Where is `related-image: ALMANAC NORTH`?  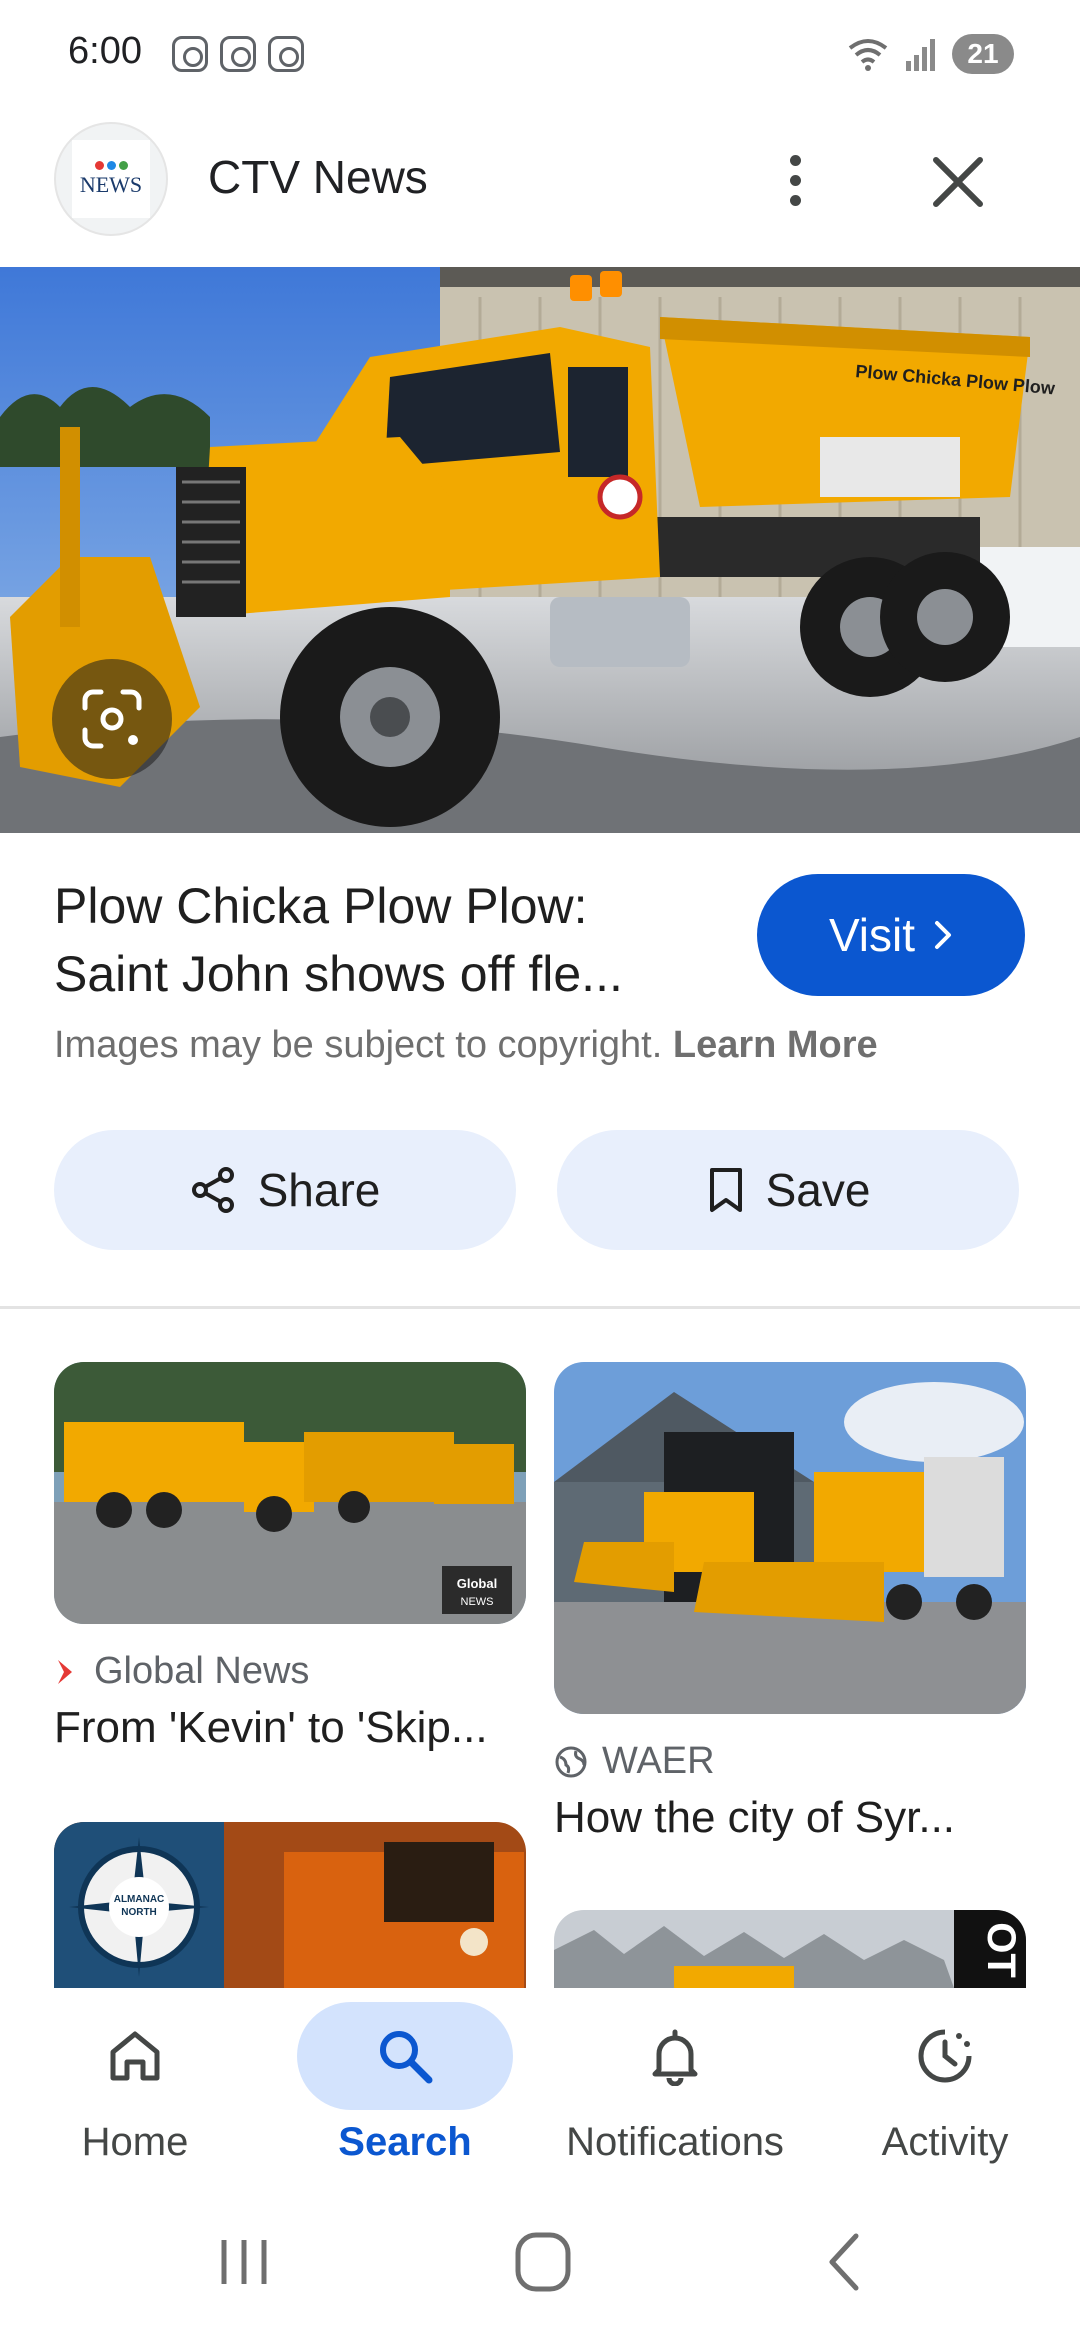
related-image: ALMANAC NORTH is located at coordinates (290, 1905).